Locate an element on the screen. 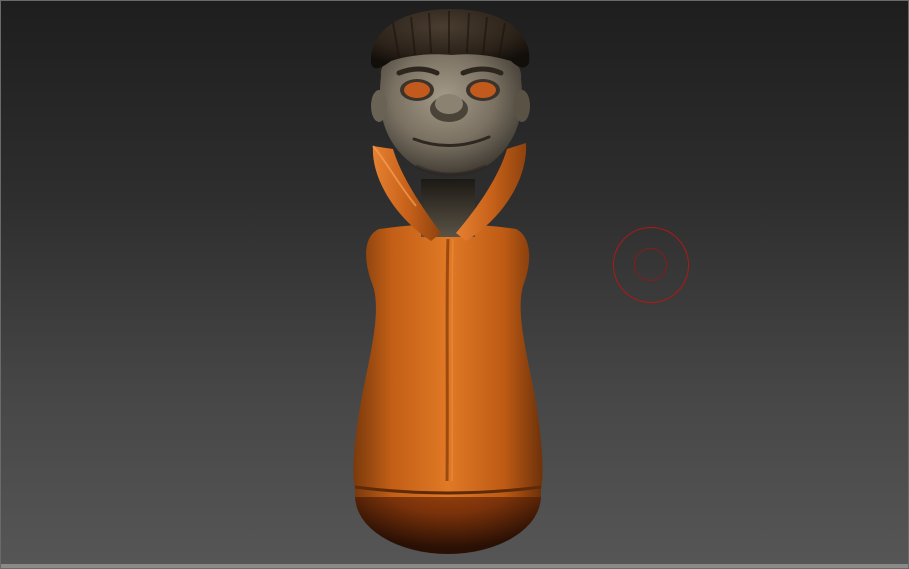 This screenshot has width=909, height=569. brush-cursor-inner-ring is located at coordinates (650, 264).